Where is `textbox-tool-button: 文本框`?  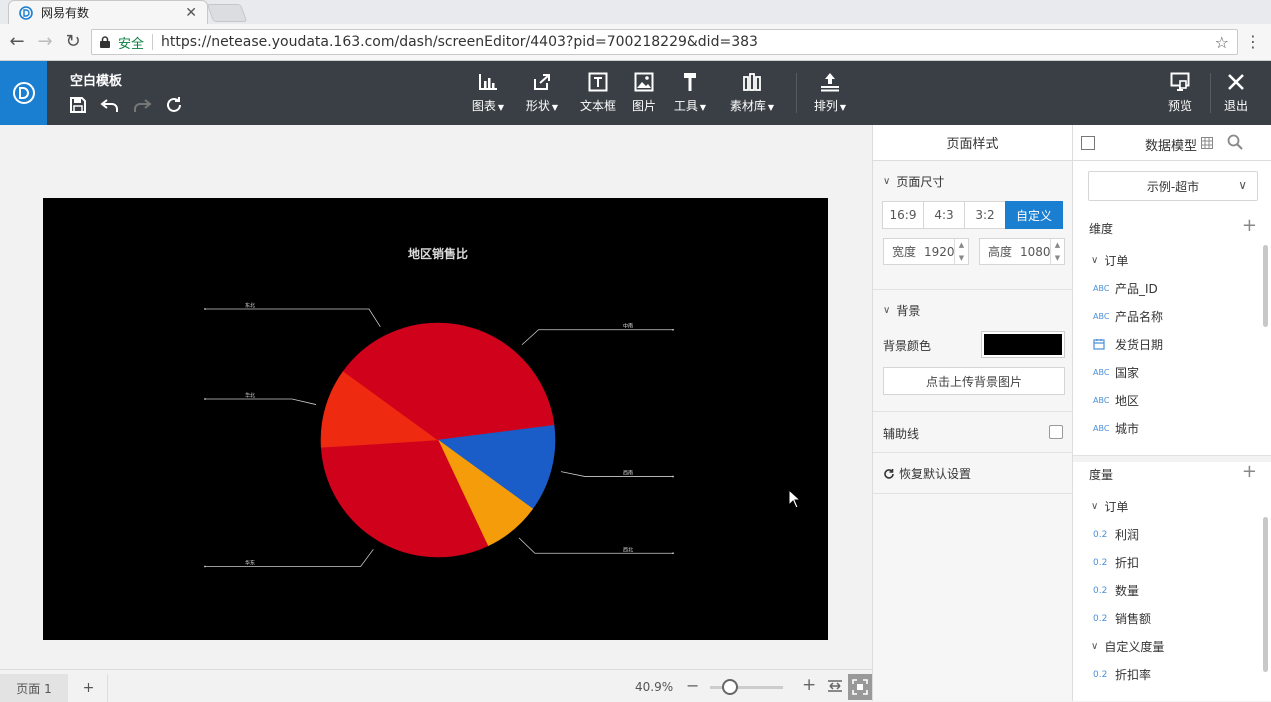 textbox-tool-button: 文本框 is located at coordinates (598, 92).